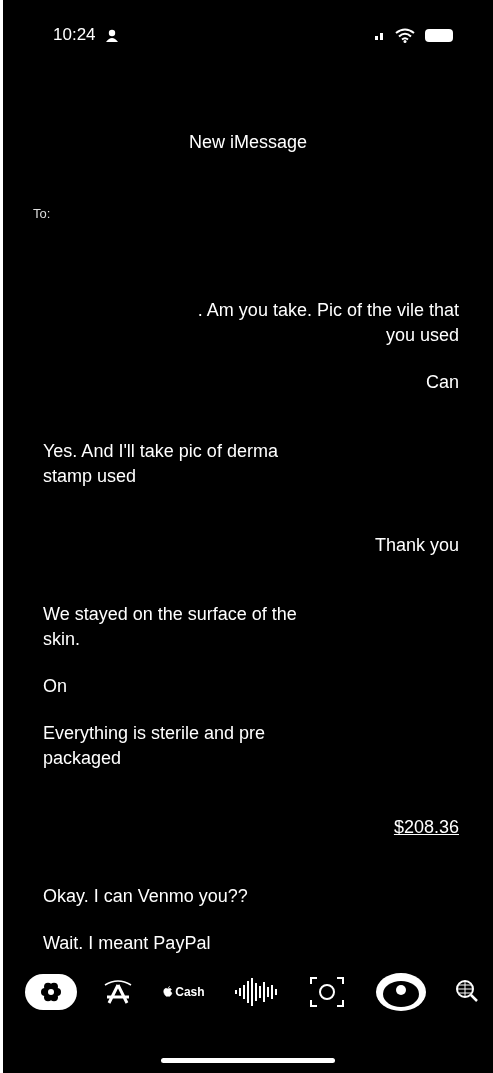 Image resolution: width=493 pixels, height=1073 pixels. What do you see at coordinates (441, 382) in the screenshot?
I see `message-text: Can` at bounding box center [441, 382].